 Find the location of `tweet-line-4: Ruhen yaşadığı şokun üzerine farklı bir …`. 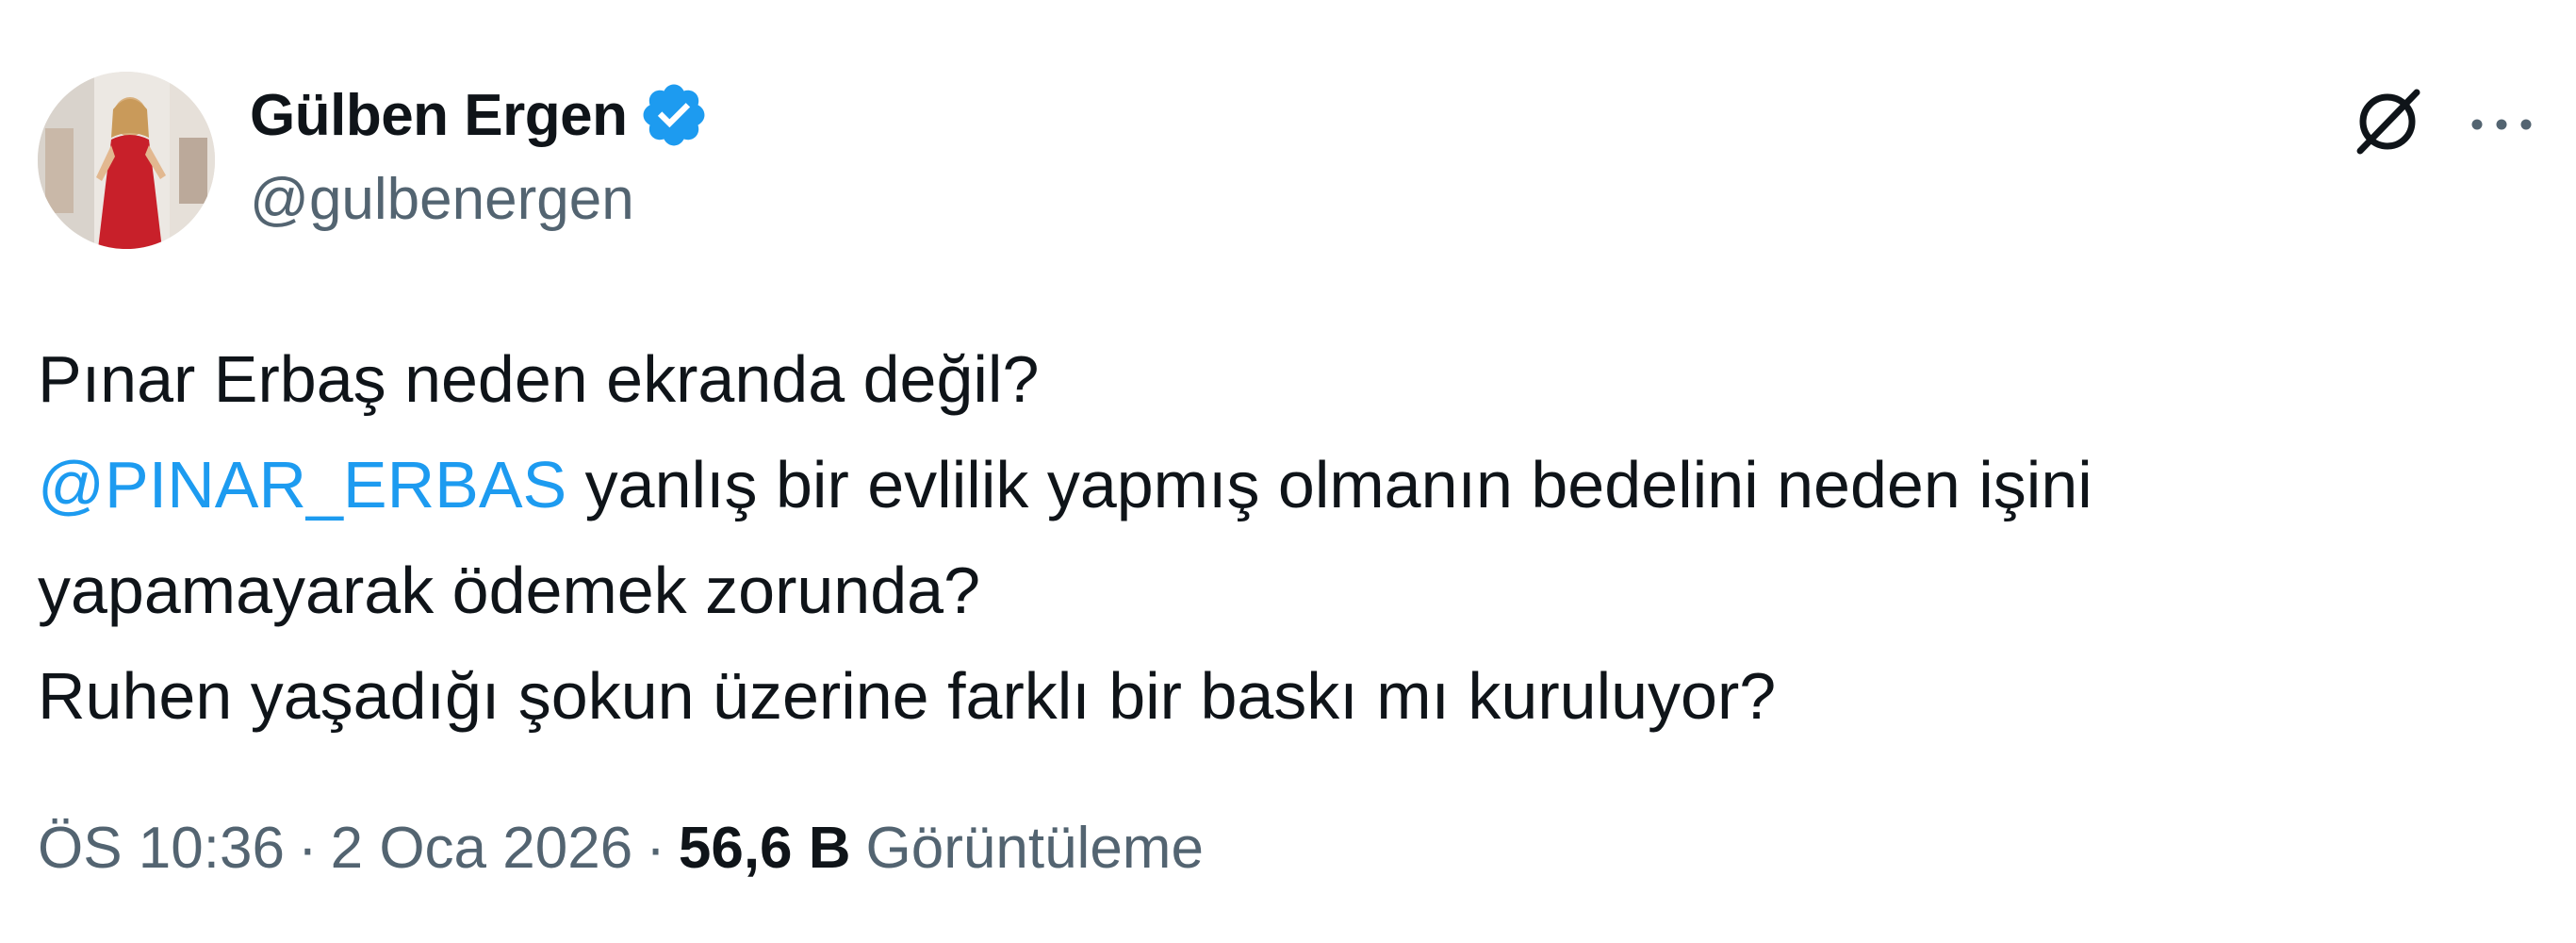

tweet-line-4: Ruhen yaşadığı şokun üzerine farklı bir … is located at coordinates (907, 696).